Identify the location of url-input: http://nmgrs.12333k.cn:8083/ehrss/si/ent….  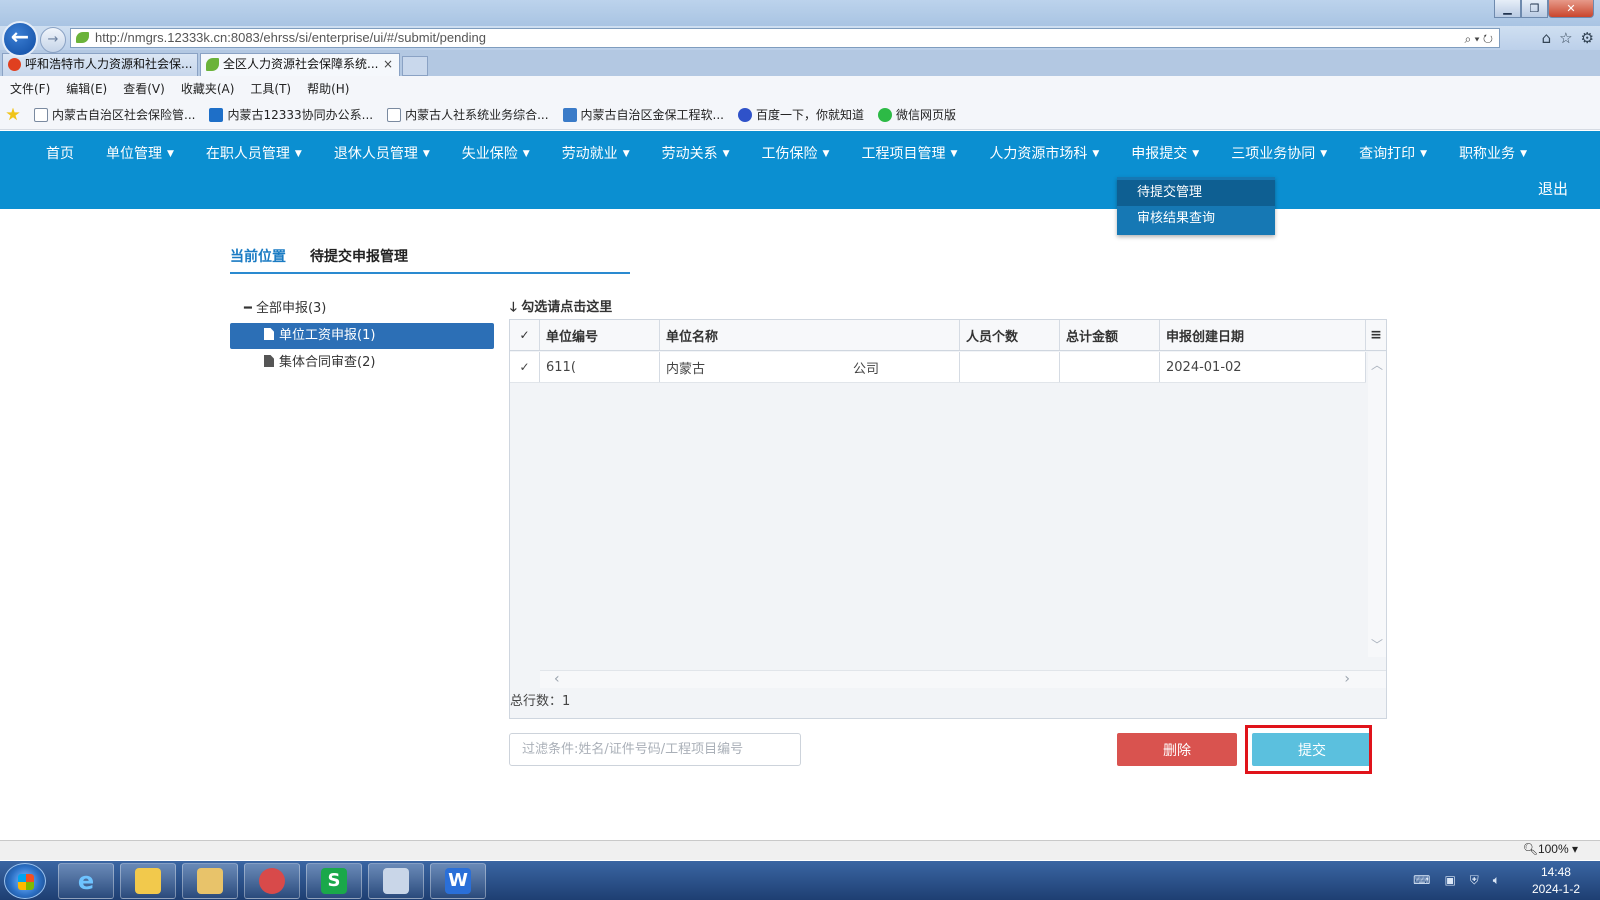
(785, 38).